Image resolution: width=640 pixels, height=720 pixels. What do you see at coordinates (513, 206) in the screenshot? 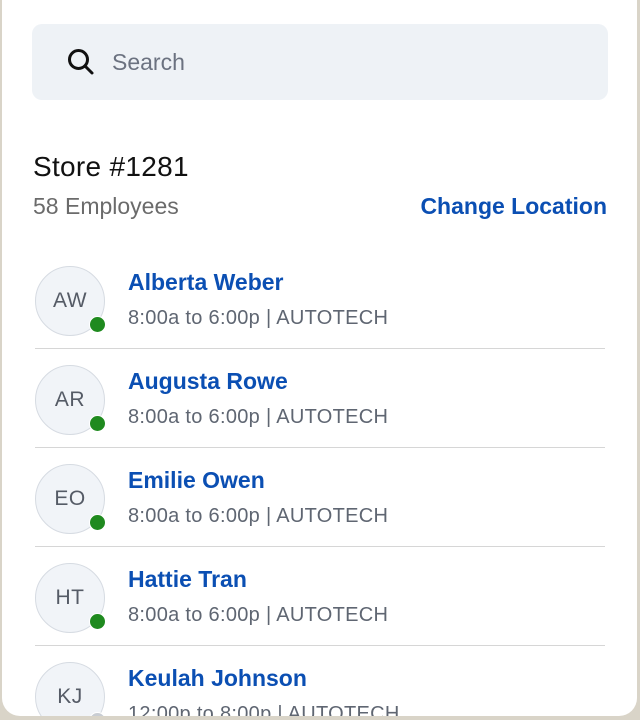
I see `change-location-link: Change Location` at bounding box center [513, 206].